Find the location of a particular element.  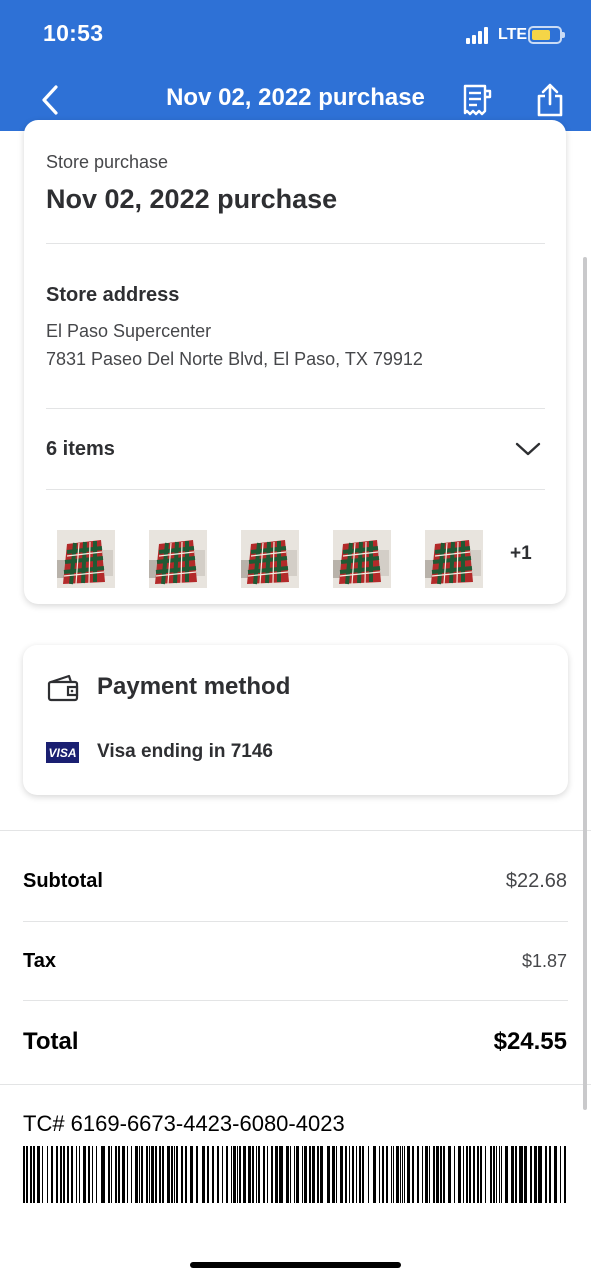

tax-value: $1.87 is located at coordinates (544, 961).